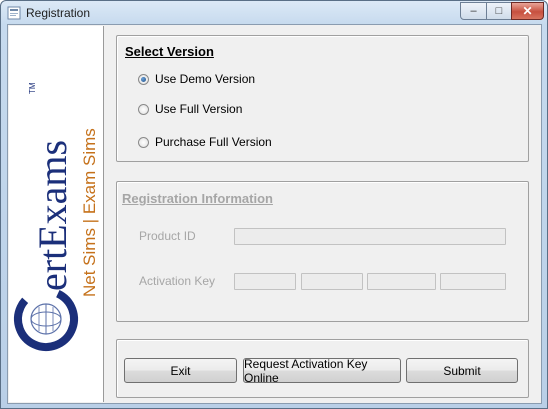 This screenshot has width=548, height=409. Describe the element at coordinates (14, 13) in the screenshot. I see `app-icon` at that location.